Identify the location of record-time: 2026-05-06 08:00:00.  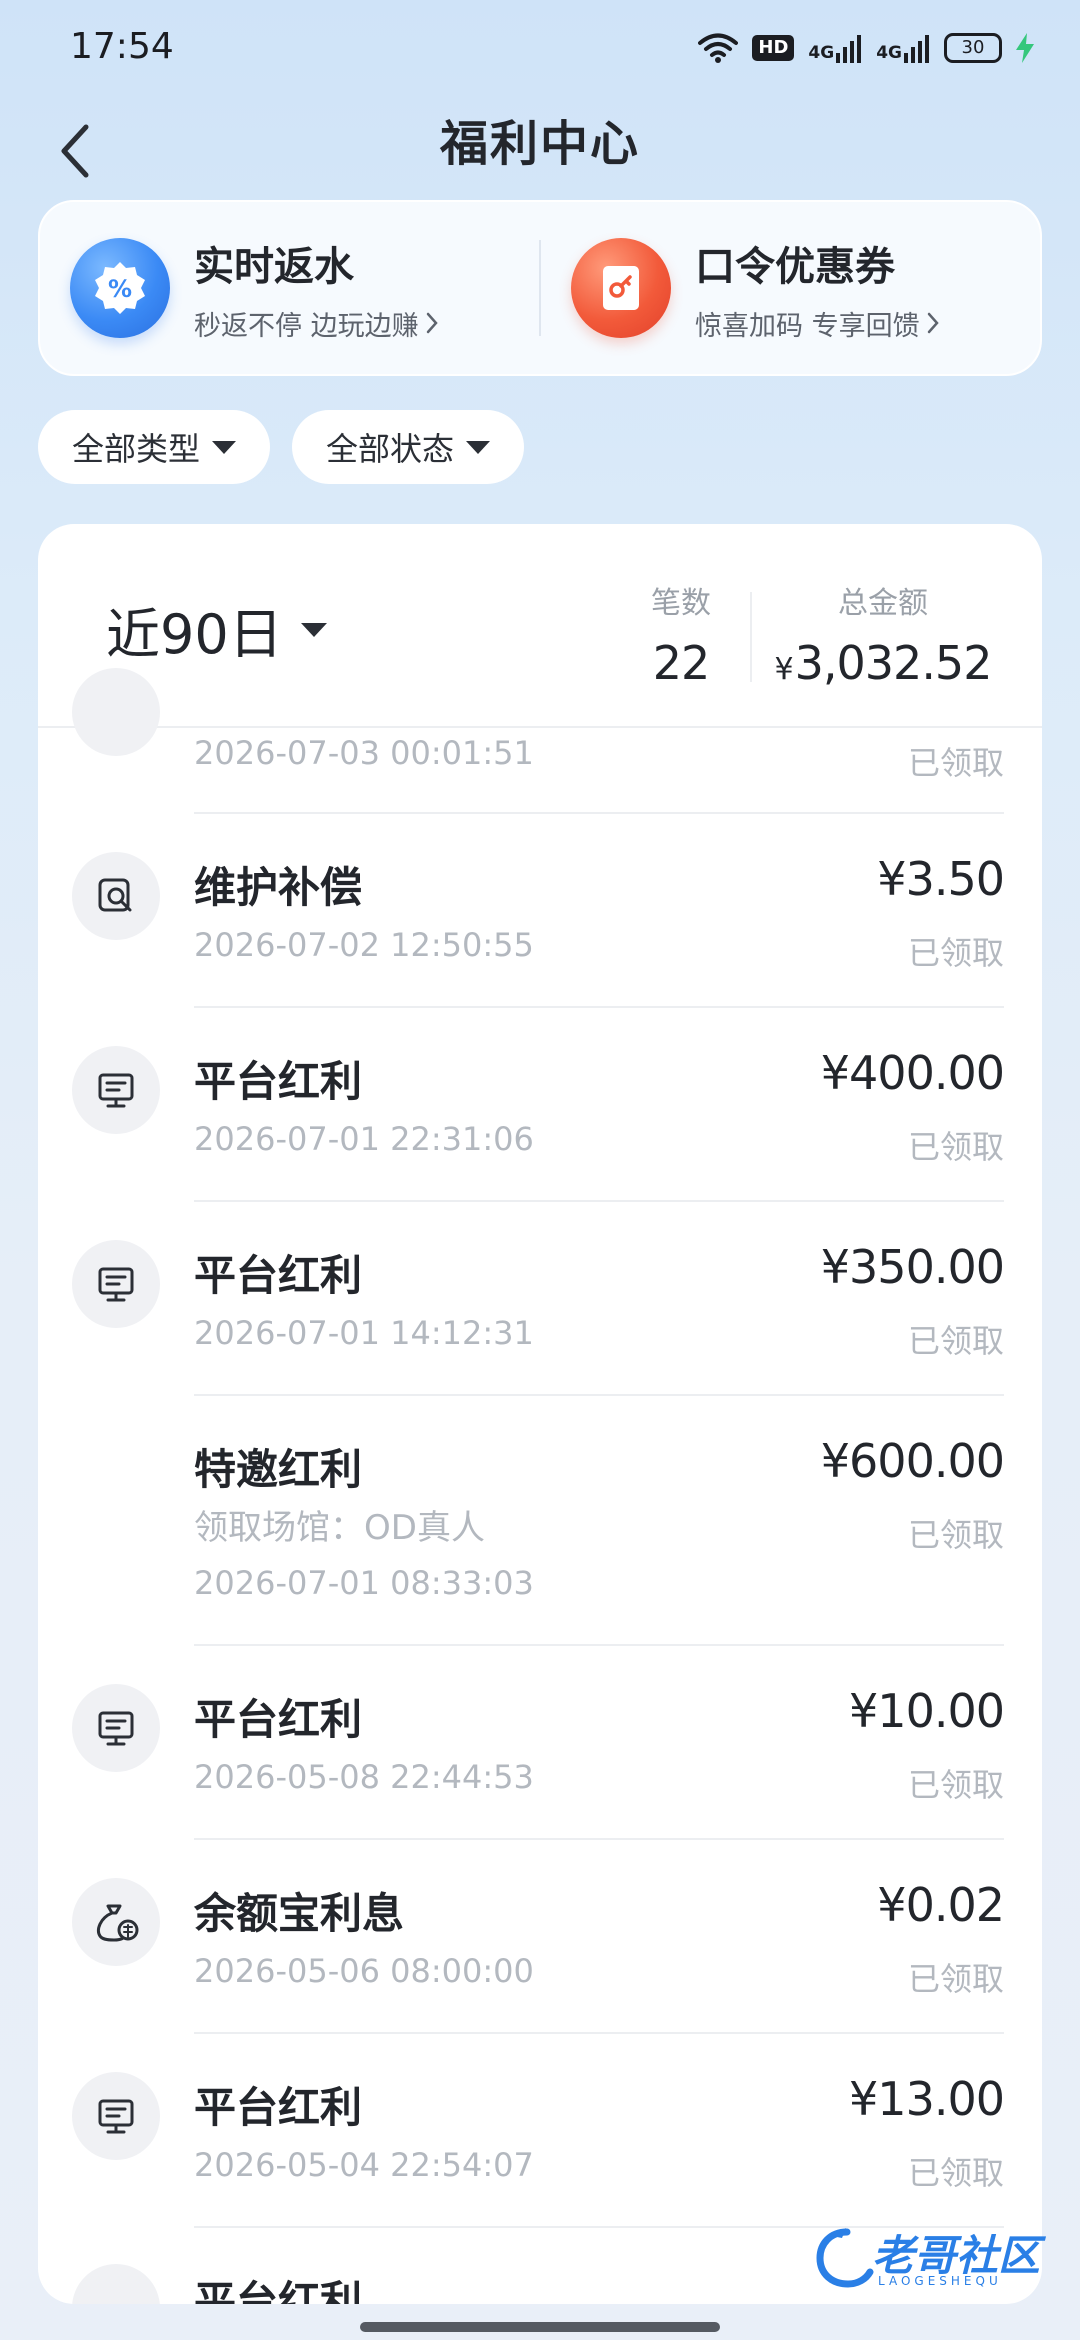
(364, 1971).